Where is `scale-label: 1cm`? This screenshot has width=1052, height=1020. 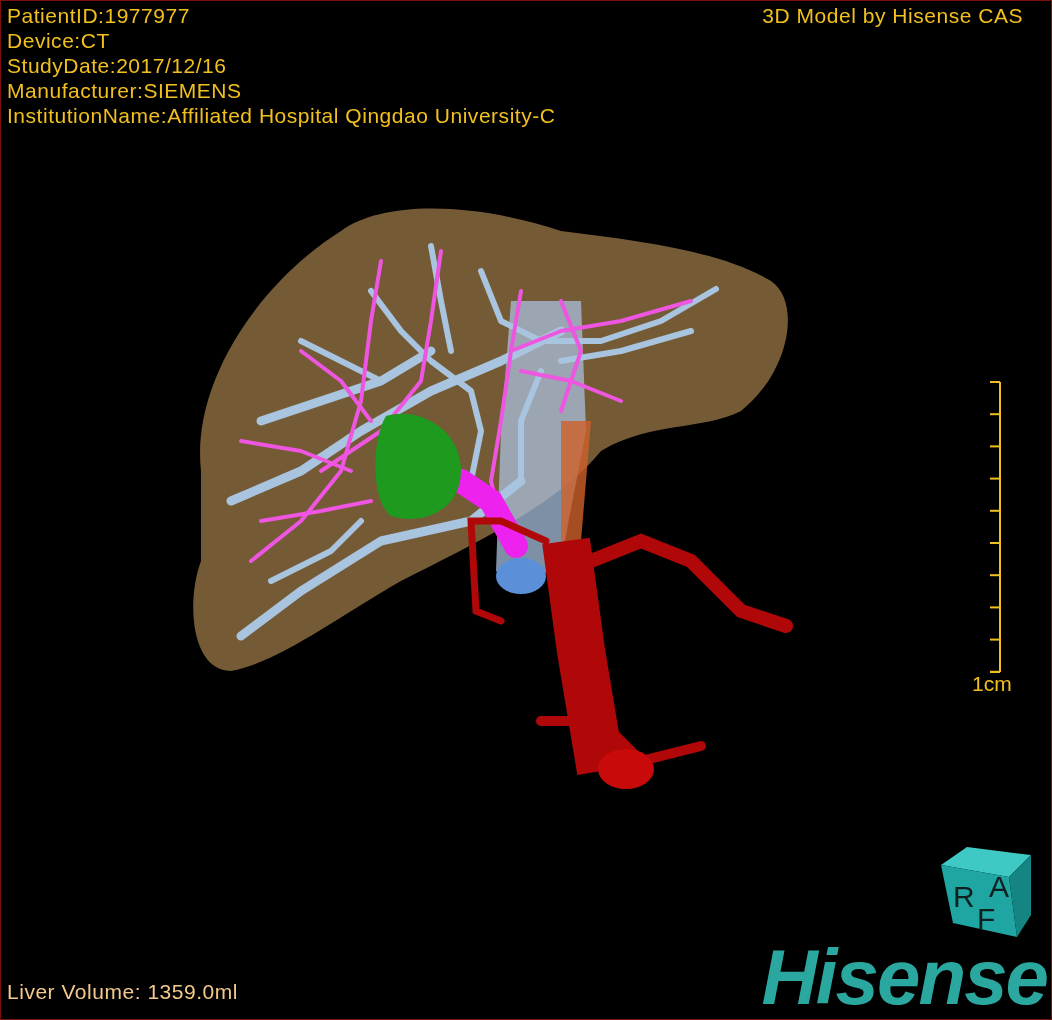 scale-label: 1cm is located at coordinates (992, 683).